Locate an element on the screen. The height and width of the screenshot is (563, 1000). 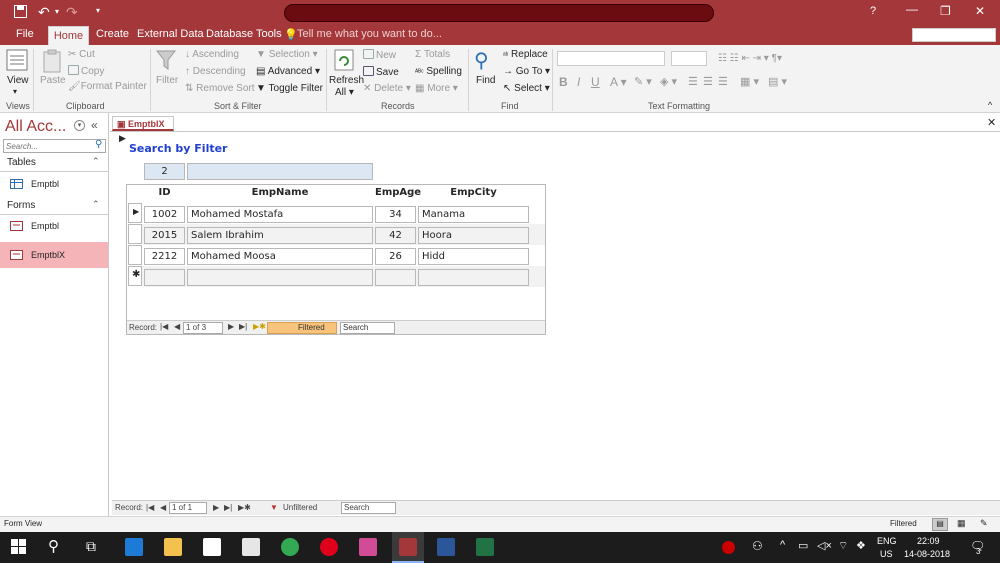
first-record-icon: |◀ is located at coordinates (150, 510).